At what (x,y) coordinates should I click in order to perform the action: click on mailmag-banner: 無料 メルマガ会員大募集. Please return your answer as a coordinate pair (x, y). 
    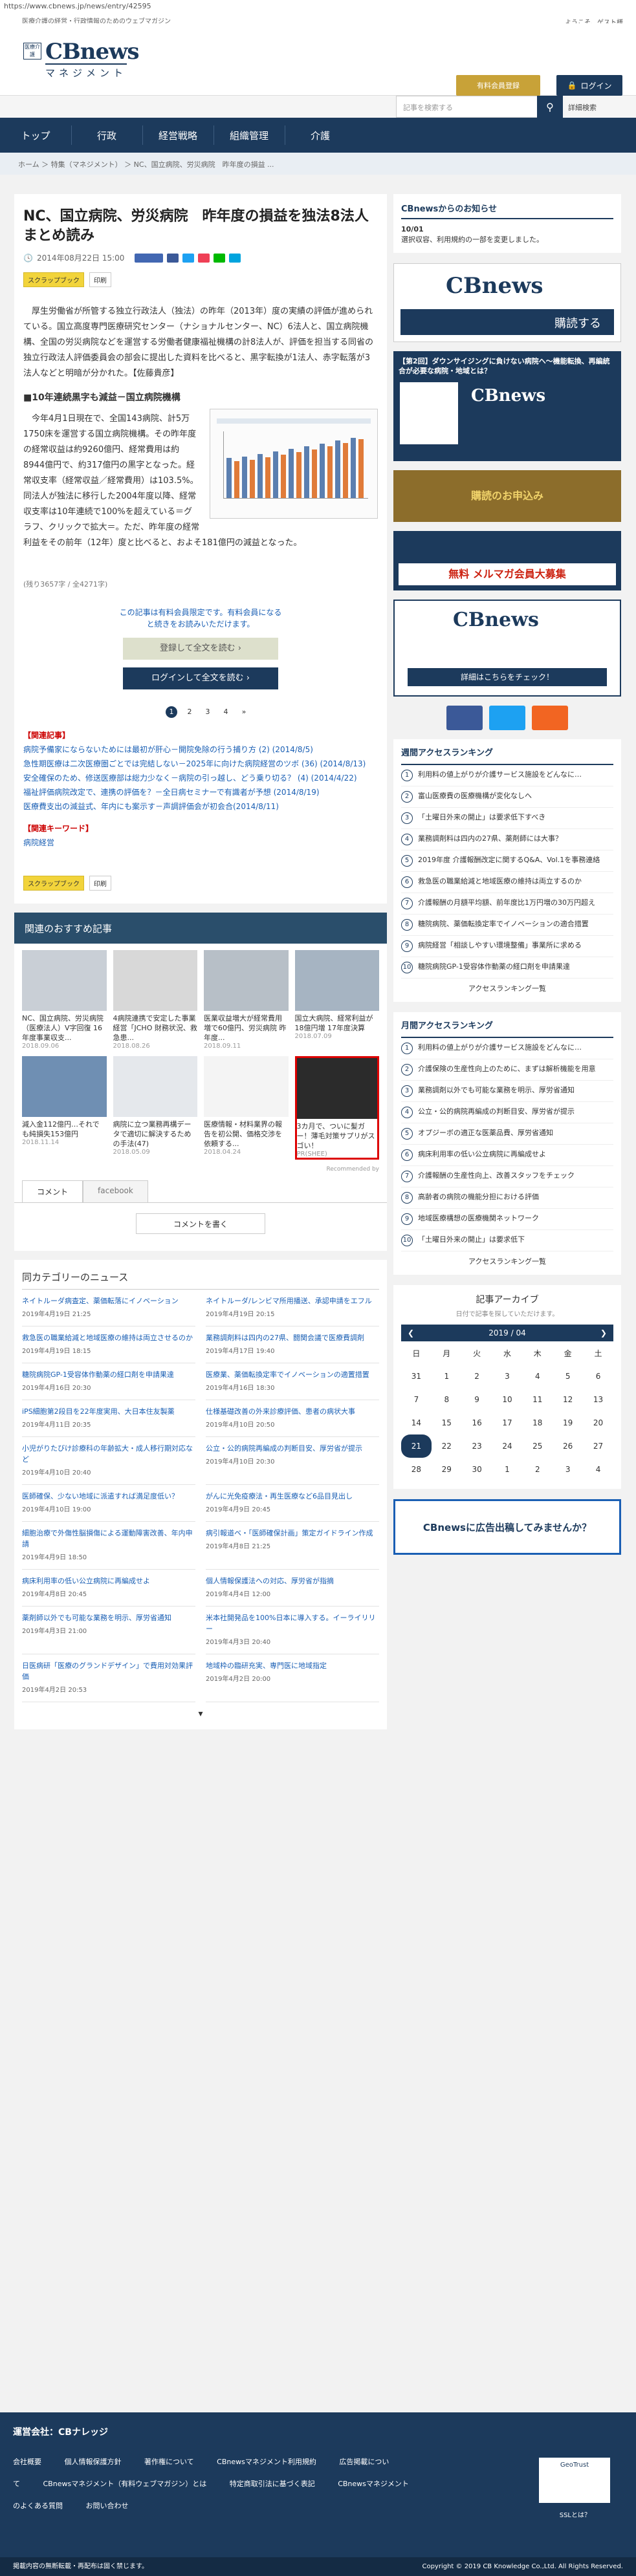
    Looking at the image, I should click on (507, 560).